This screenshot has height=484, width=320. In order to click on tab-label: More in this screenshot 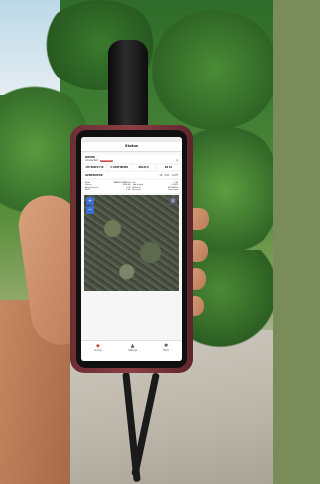, I will do `click(166, 350)`.